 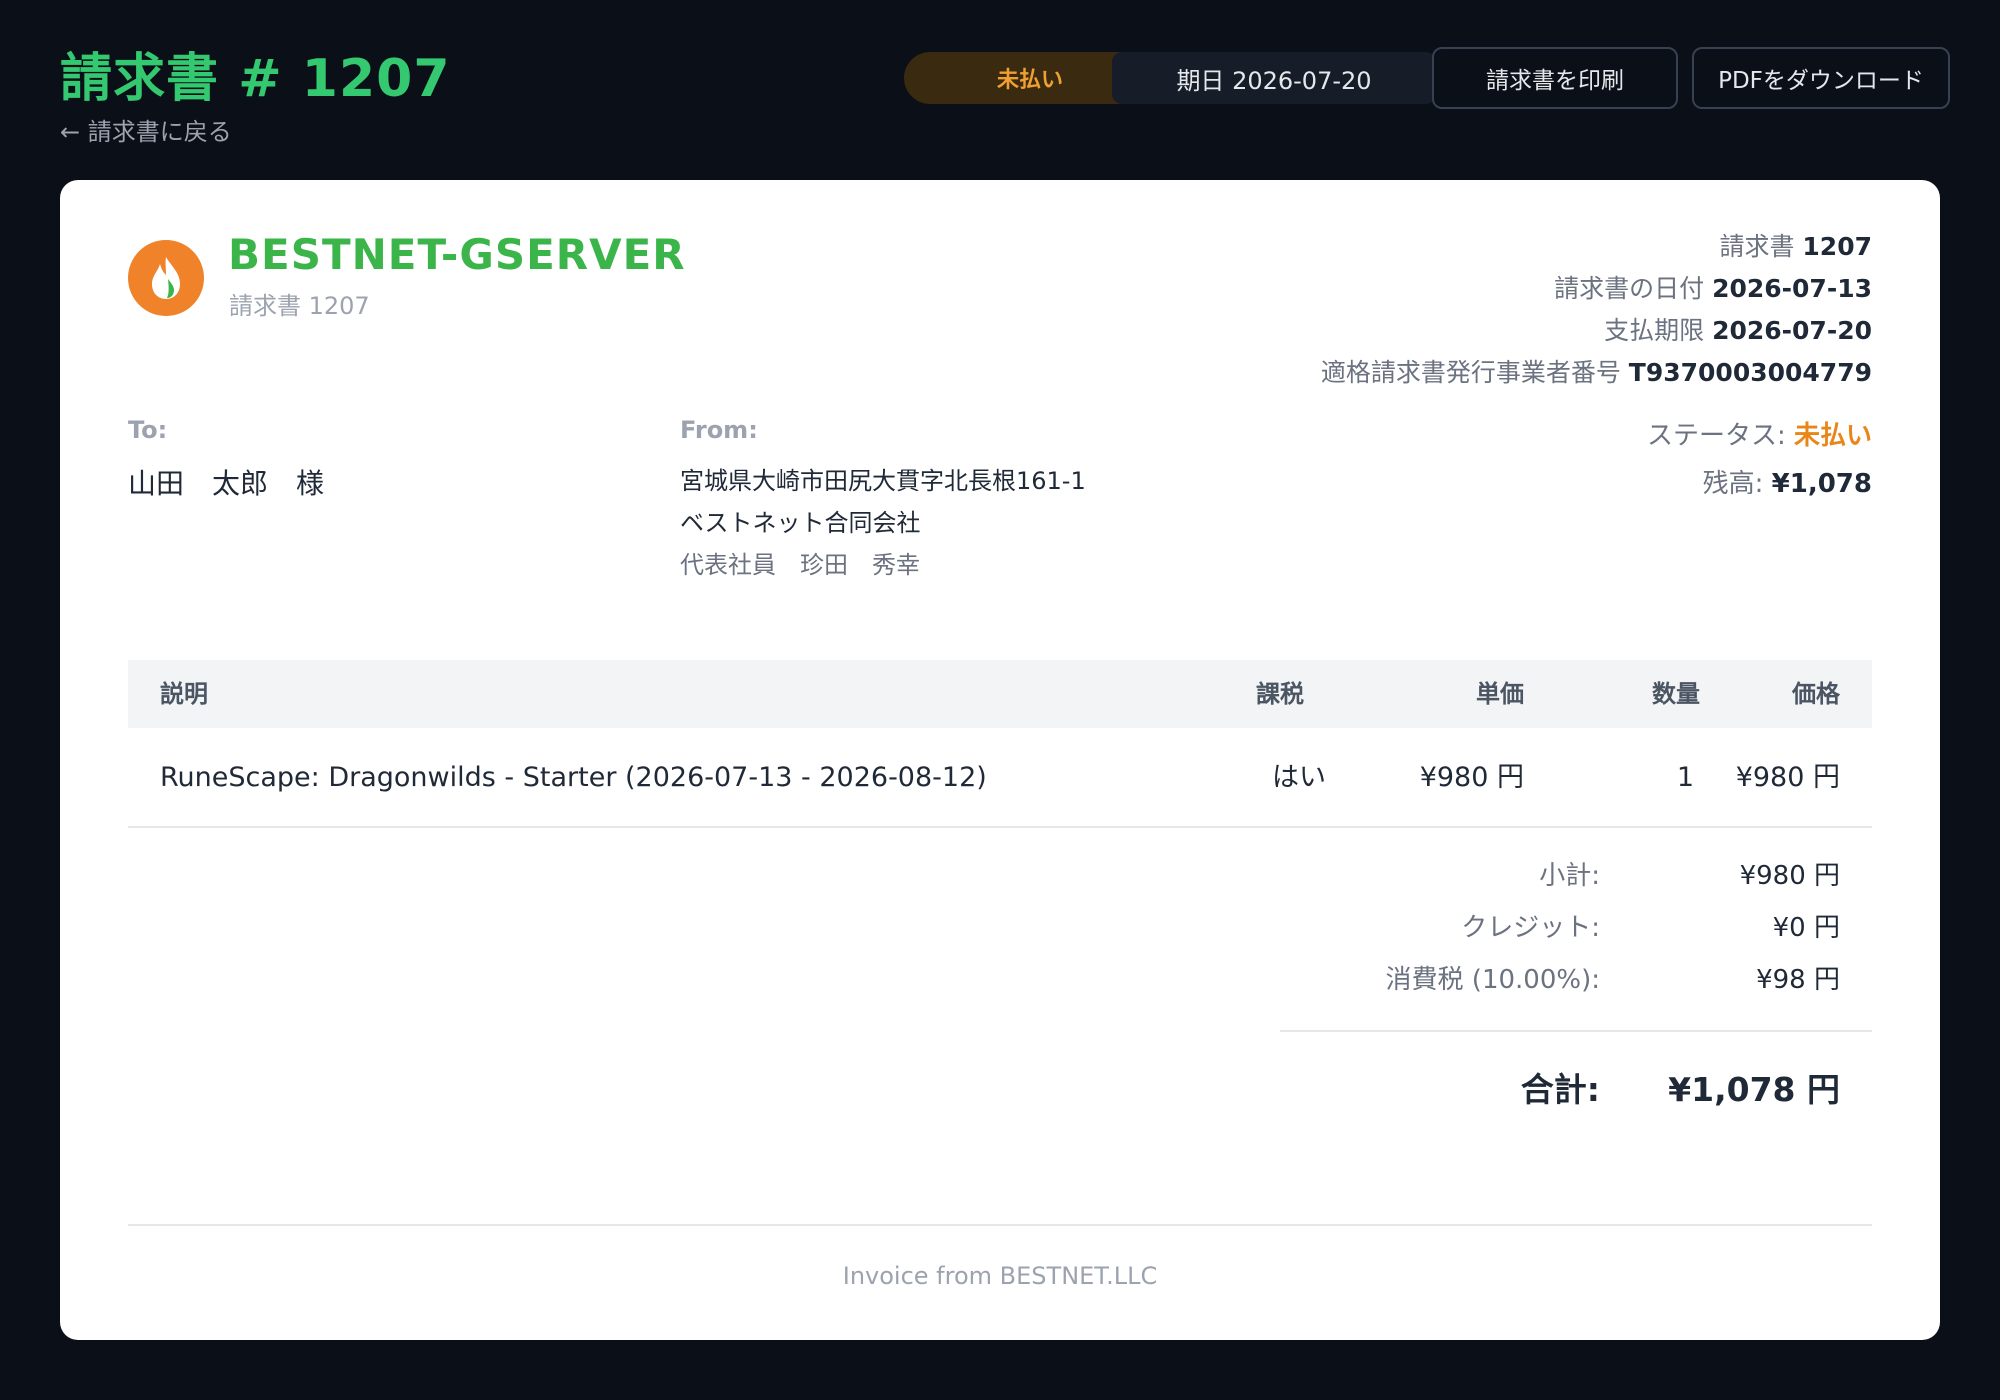 What do you see at coordinates (883, 481) in the screenshot?
I see `sender-address: 宮城県大崎市田尻大貫字北長根161-1` at bounding box center [883, 481].